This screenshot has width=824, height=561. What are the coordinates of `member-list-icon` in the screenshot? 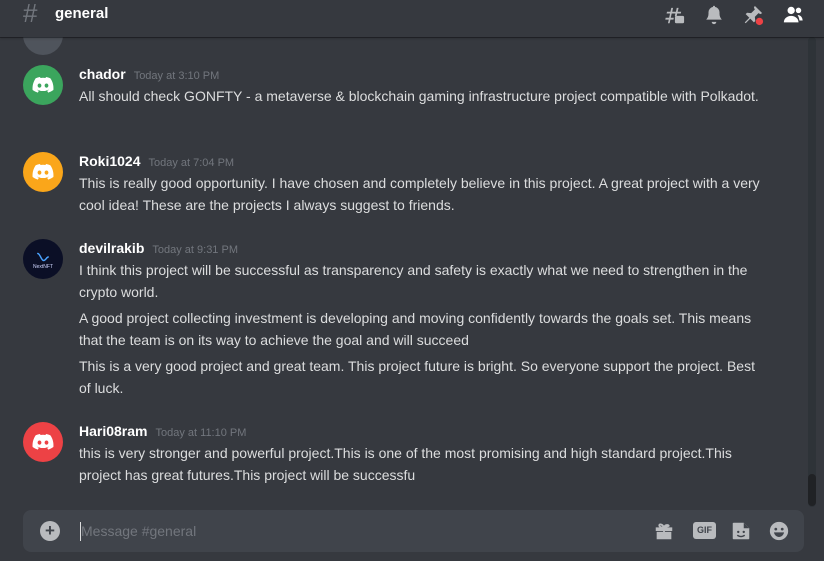 It's located at (794, 14).